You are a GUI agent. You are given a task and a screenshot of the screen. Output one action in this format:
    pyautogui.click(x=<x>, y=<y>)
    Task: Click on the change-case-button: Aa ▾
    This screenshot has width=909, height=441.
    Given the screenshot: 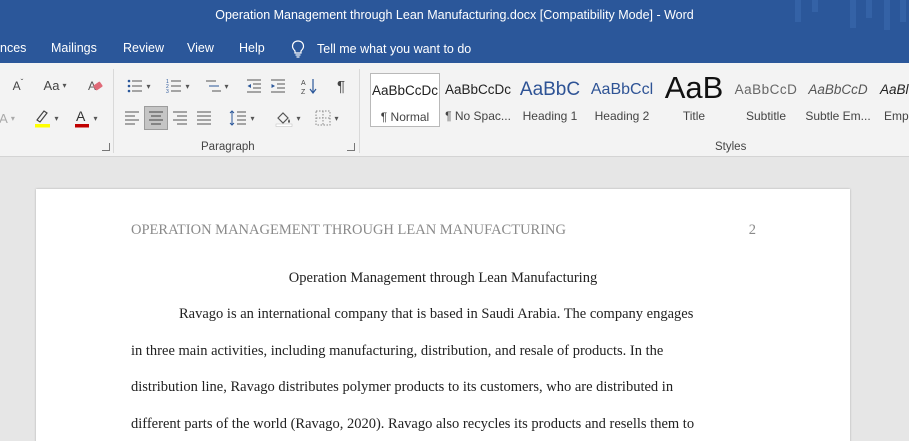 What is the action you would take?
    pyautogui.click(x=55, y=85)
    